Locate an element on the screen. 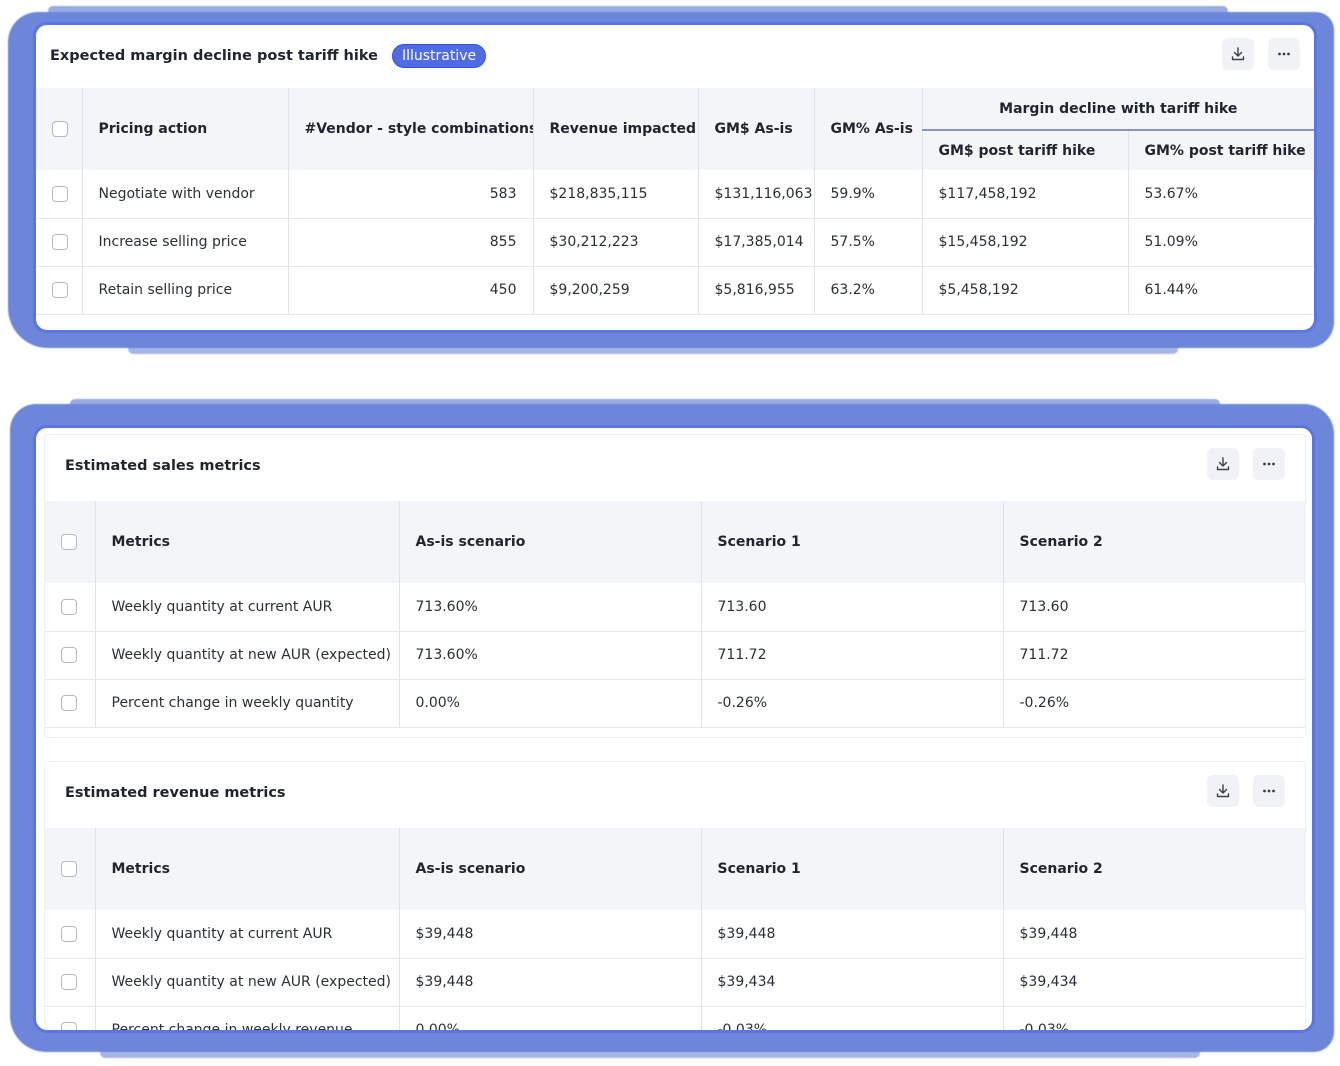 This screenshot has height=1066, width=1340. scenario-2-cell: 713.60 is located at coordinates (1154, 607).